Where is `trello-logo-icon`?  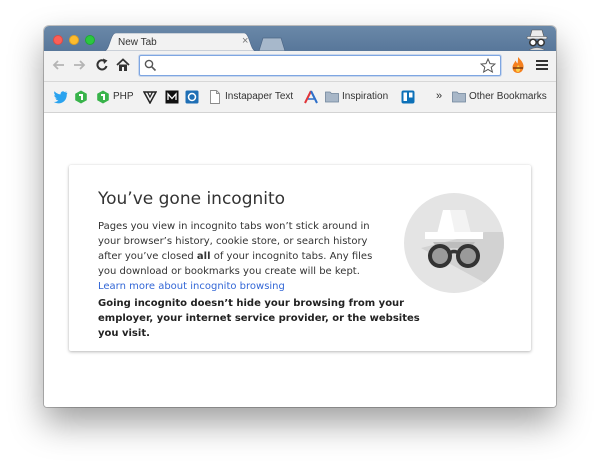 trello-logo-icon is located at coordinates (408, 97).